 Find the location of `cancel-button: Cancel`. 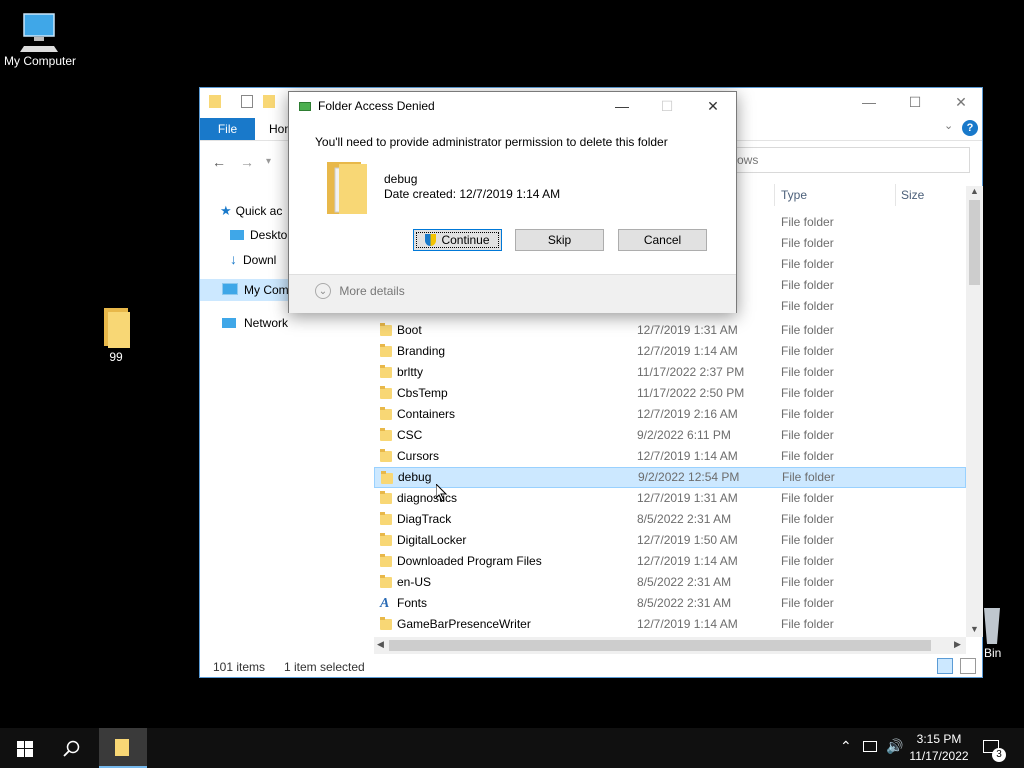

cancel-button: Cancel is located at coordinates (662, 240).